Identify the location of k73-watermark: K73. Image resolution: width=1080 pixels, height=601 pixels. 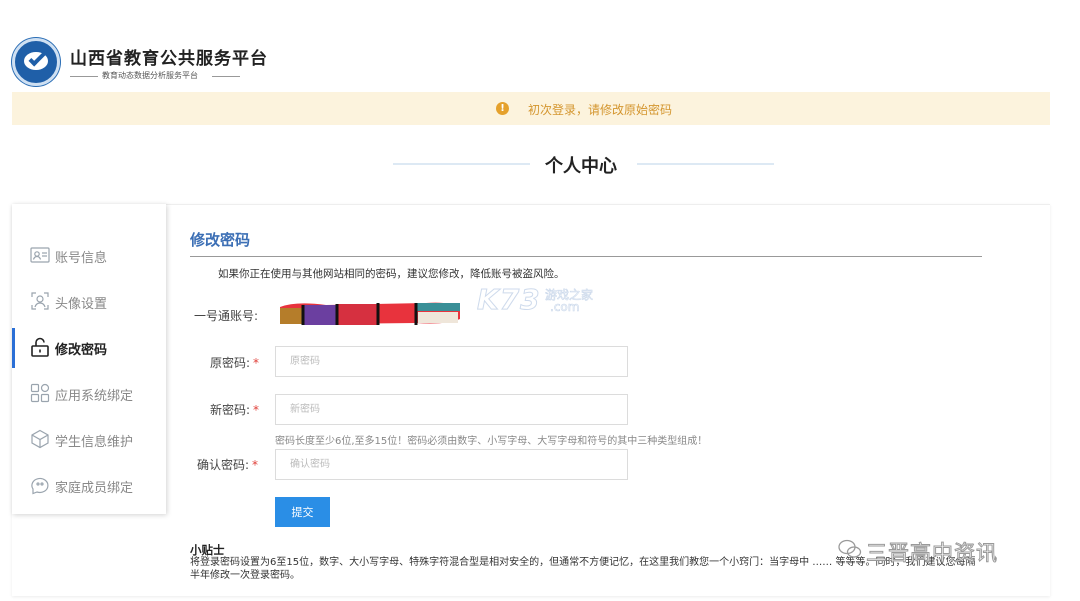
(509, 300).